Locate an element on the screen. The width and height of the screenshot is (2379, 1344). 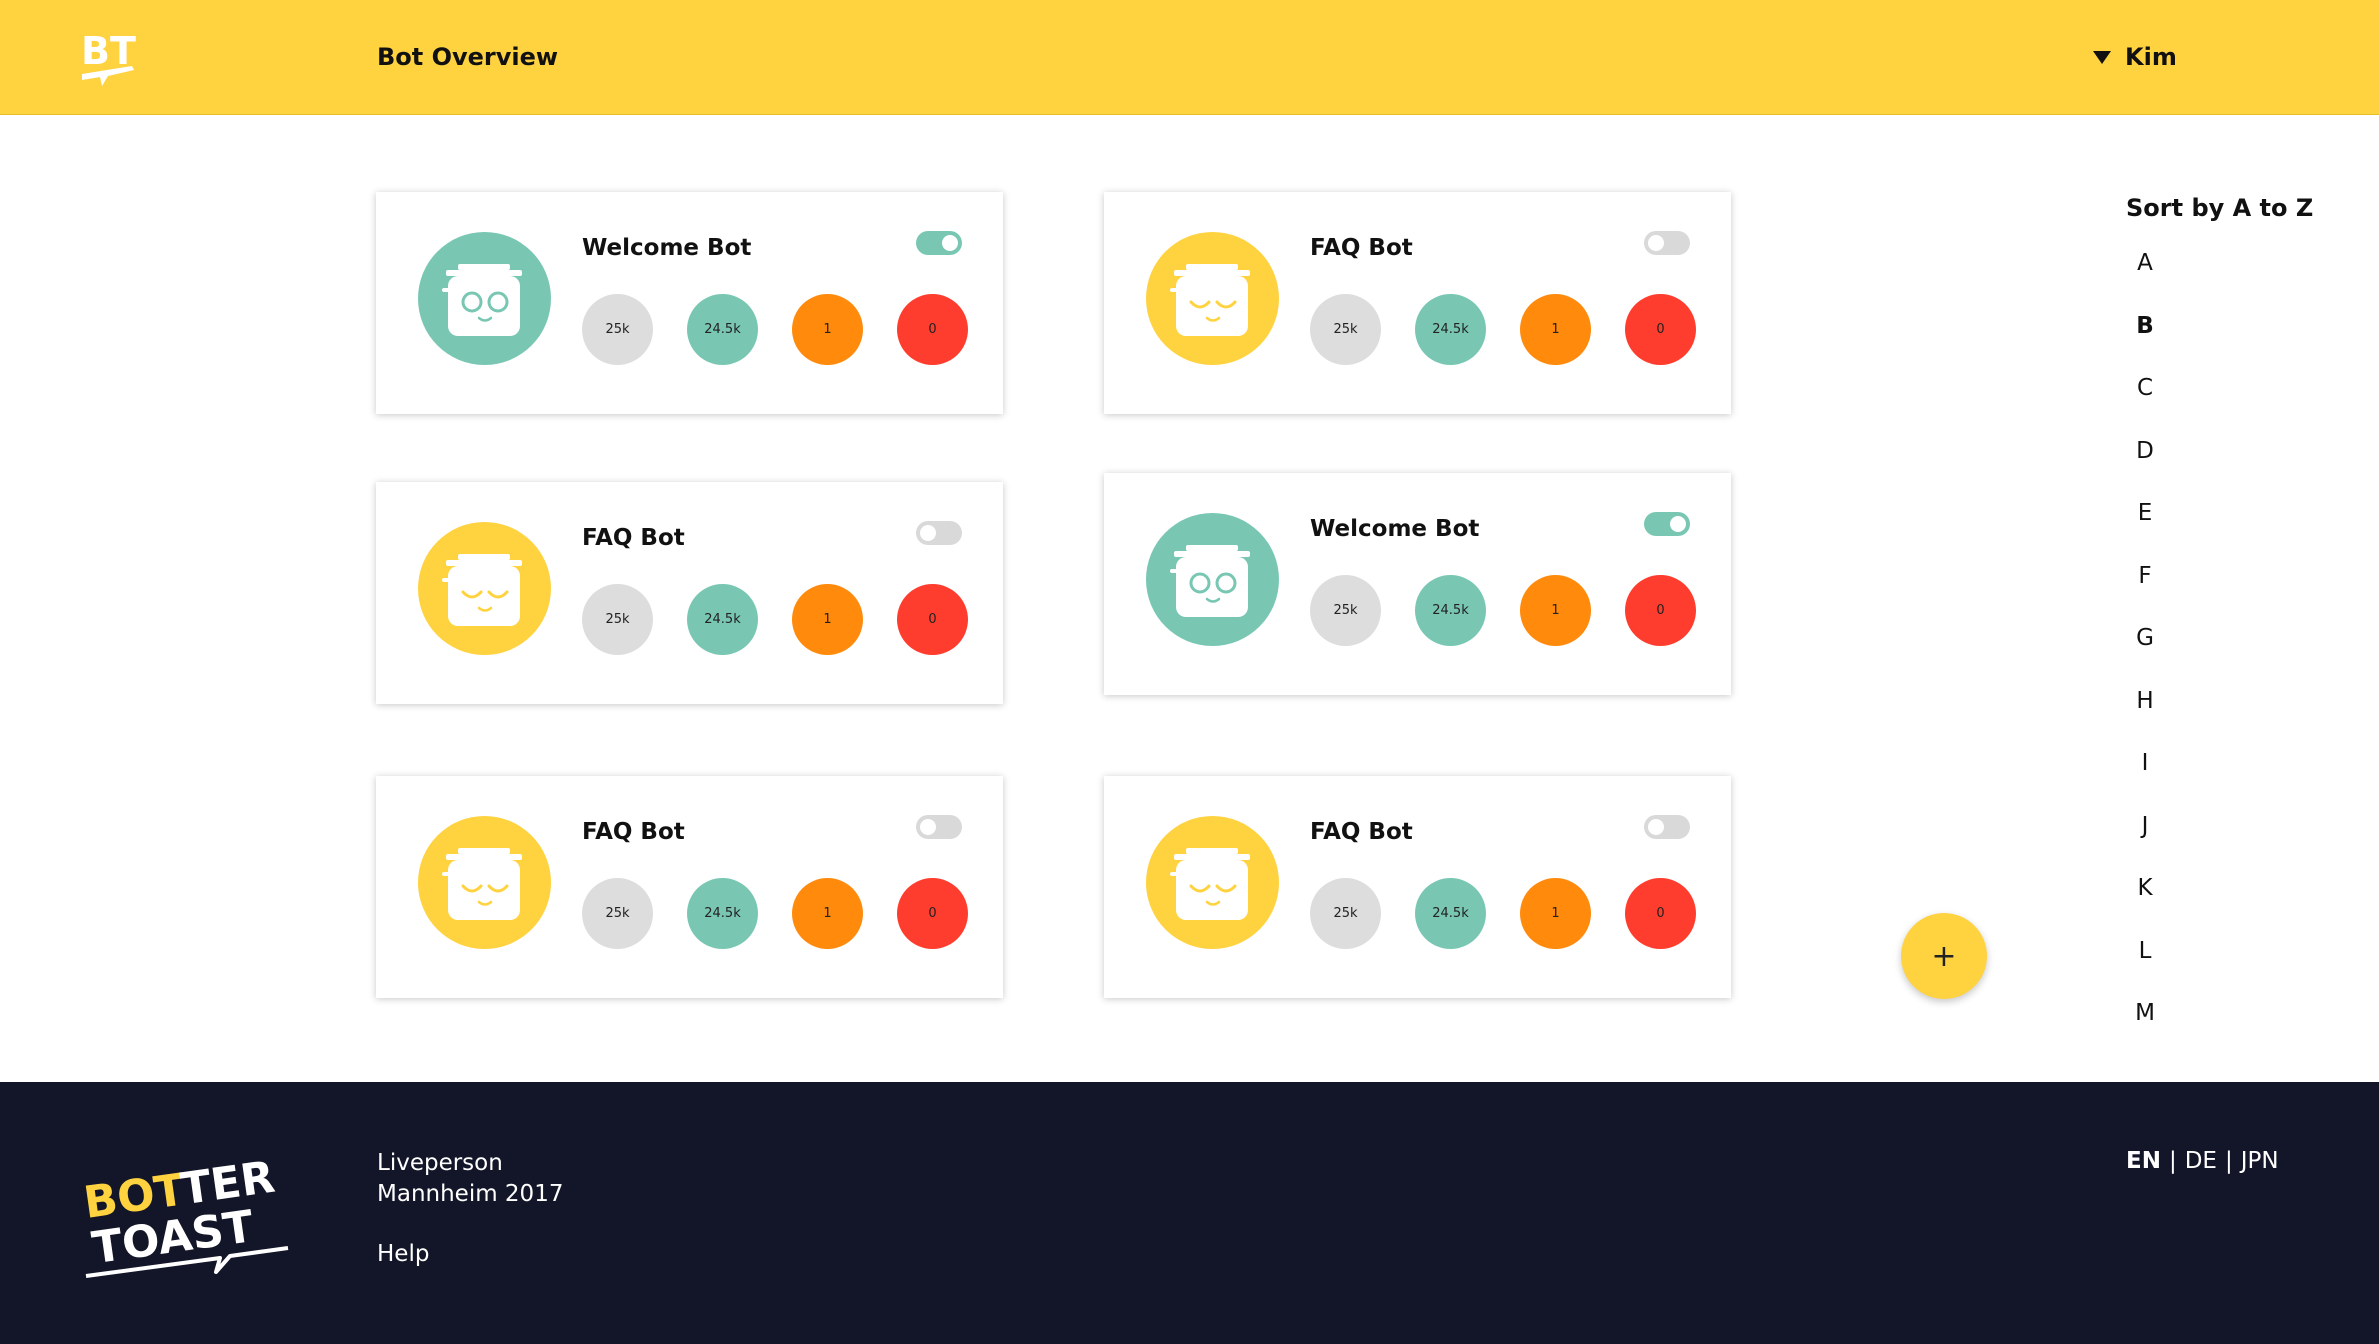
add-bot-button: + is located at coordinates (1944, 956).